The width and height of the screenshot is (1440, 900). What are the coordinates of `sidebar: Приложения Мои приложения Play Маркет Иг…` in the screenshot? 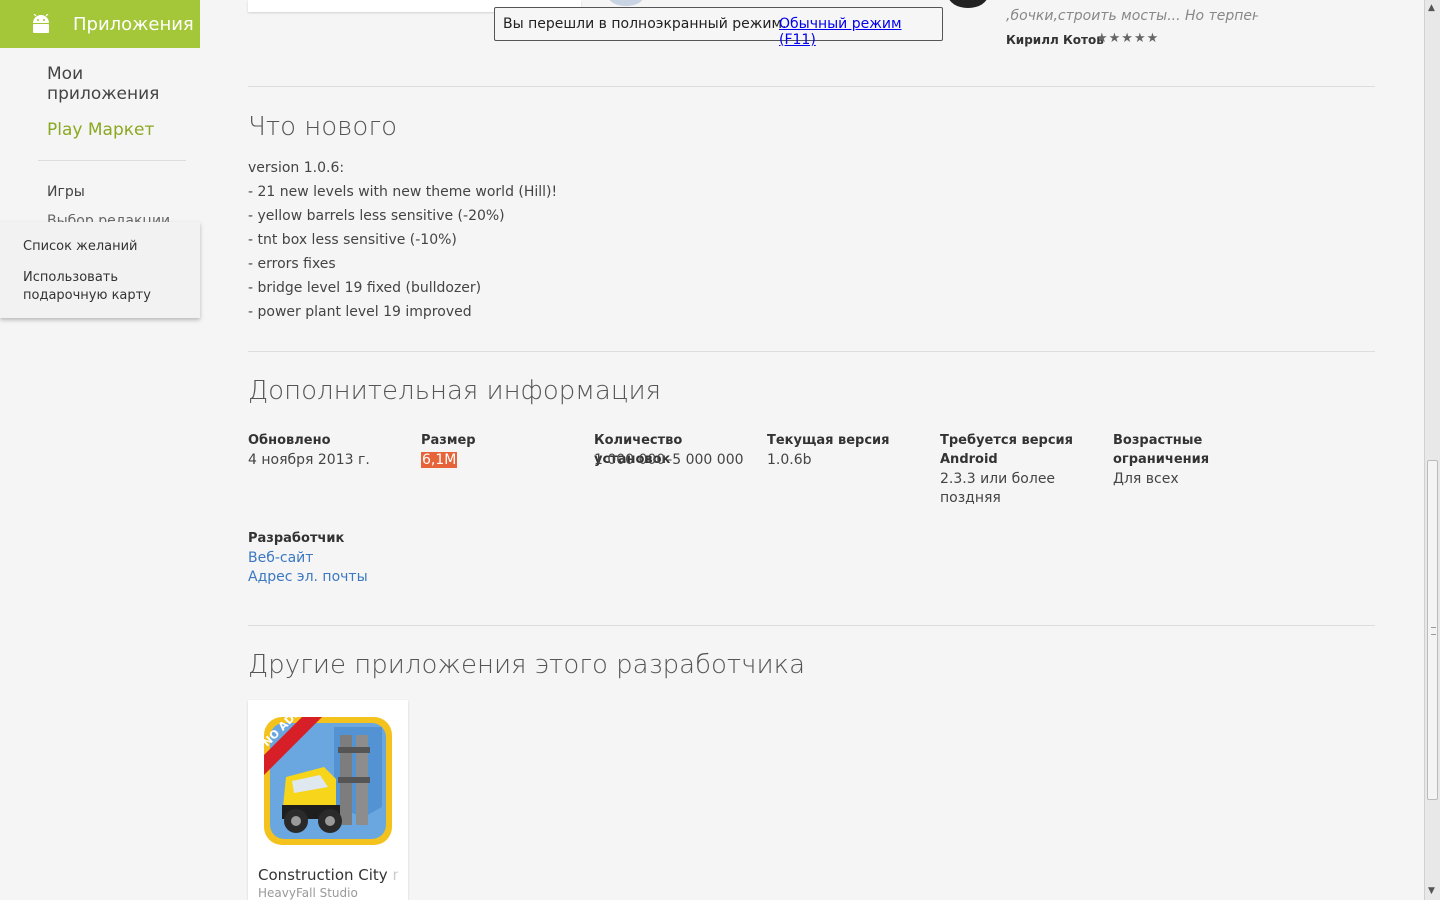 It's located at (100, 450).